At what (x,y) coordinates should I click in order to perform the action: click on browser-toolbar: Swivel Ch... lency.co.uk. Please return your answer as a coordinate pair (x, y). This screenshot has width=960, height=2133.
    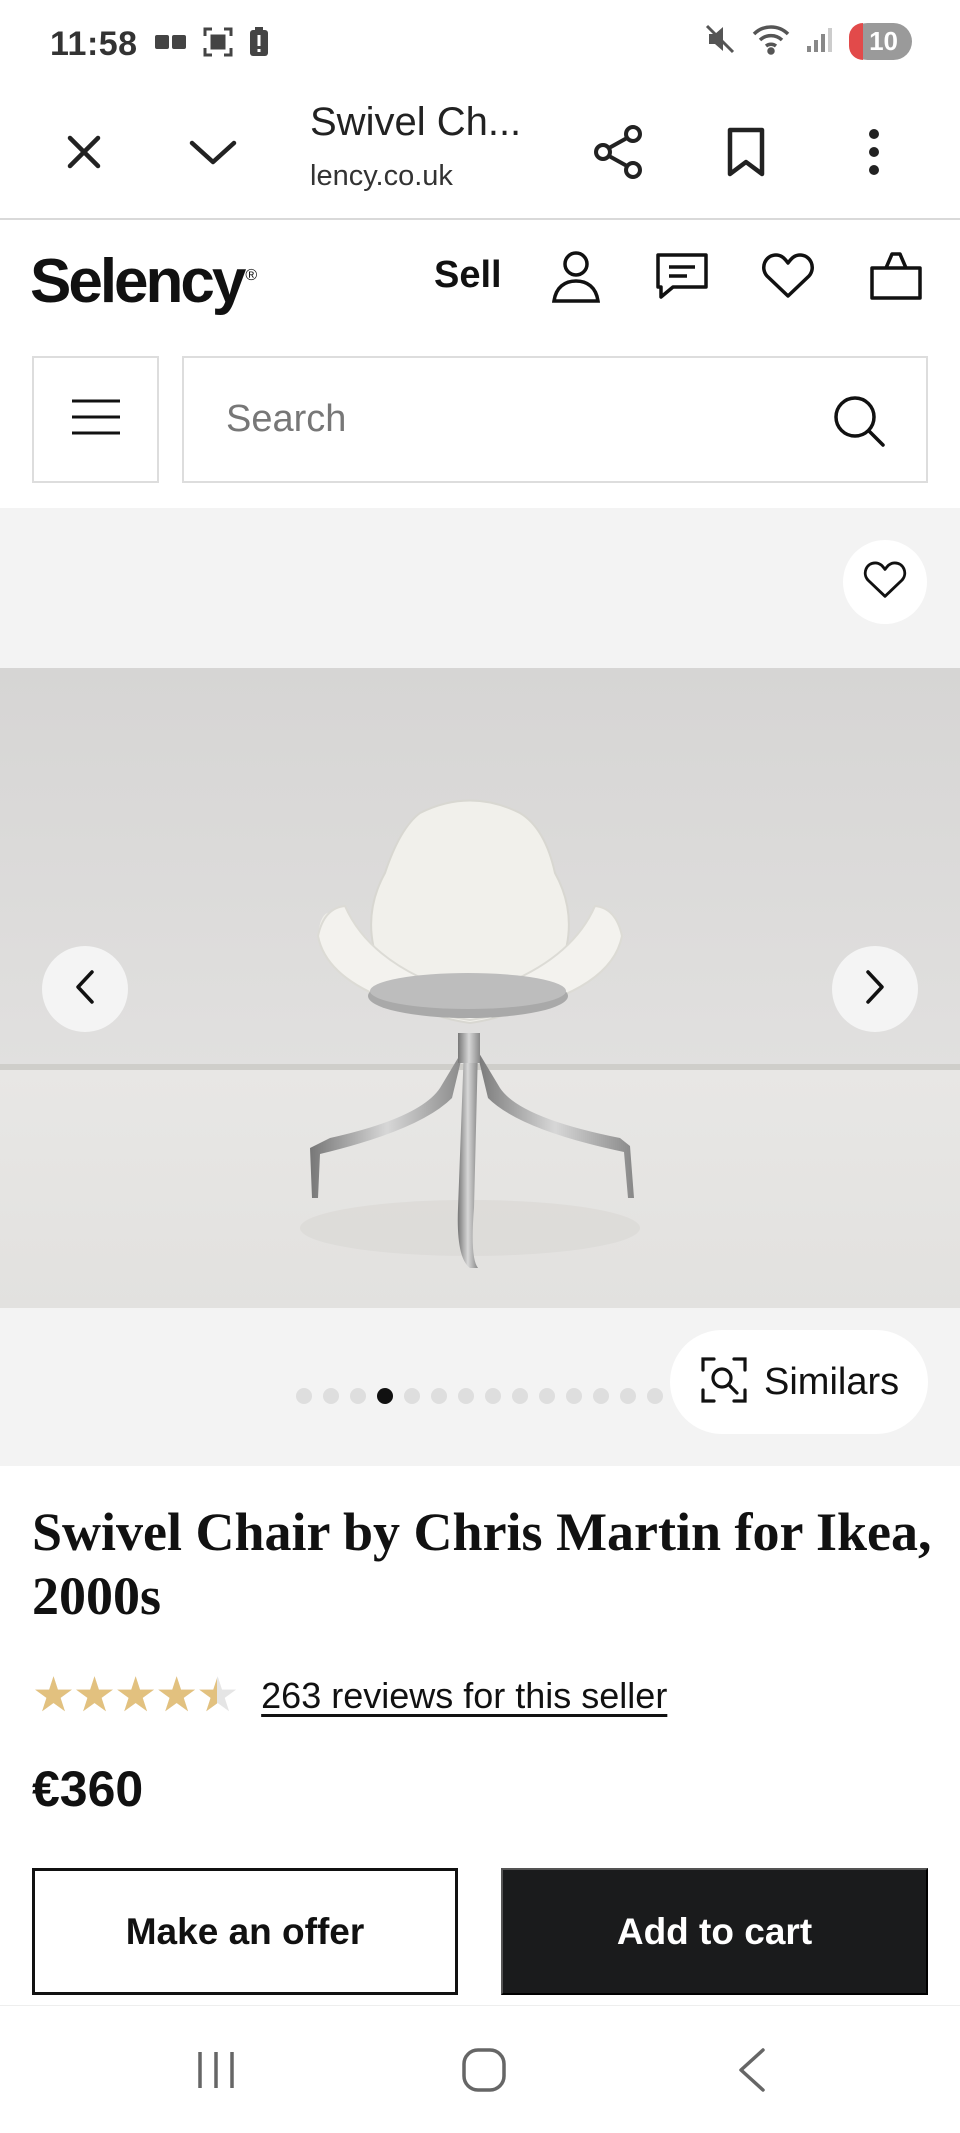
    Looking at the image, I should click on (480, 154).